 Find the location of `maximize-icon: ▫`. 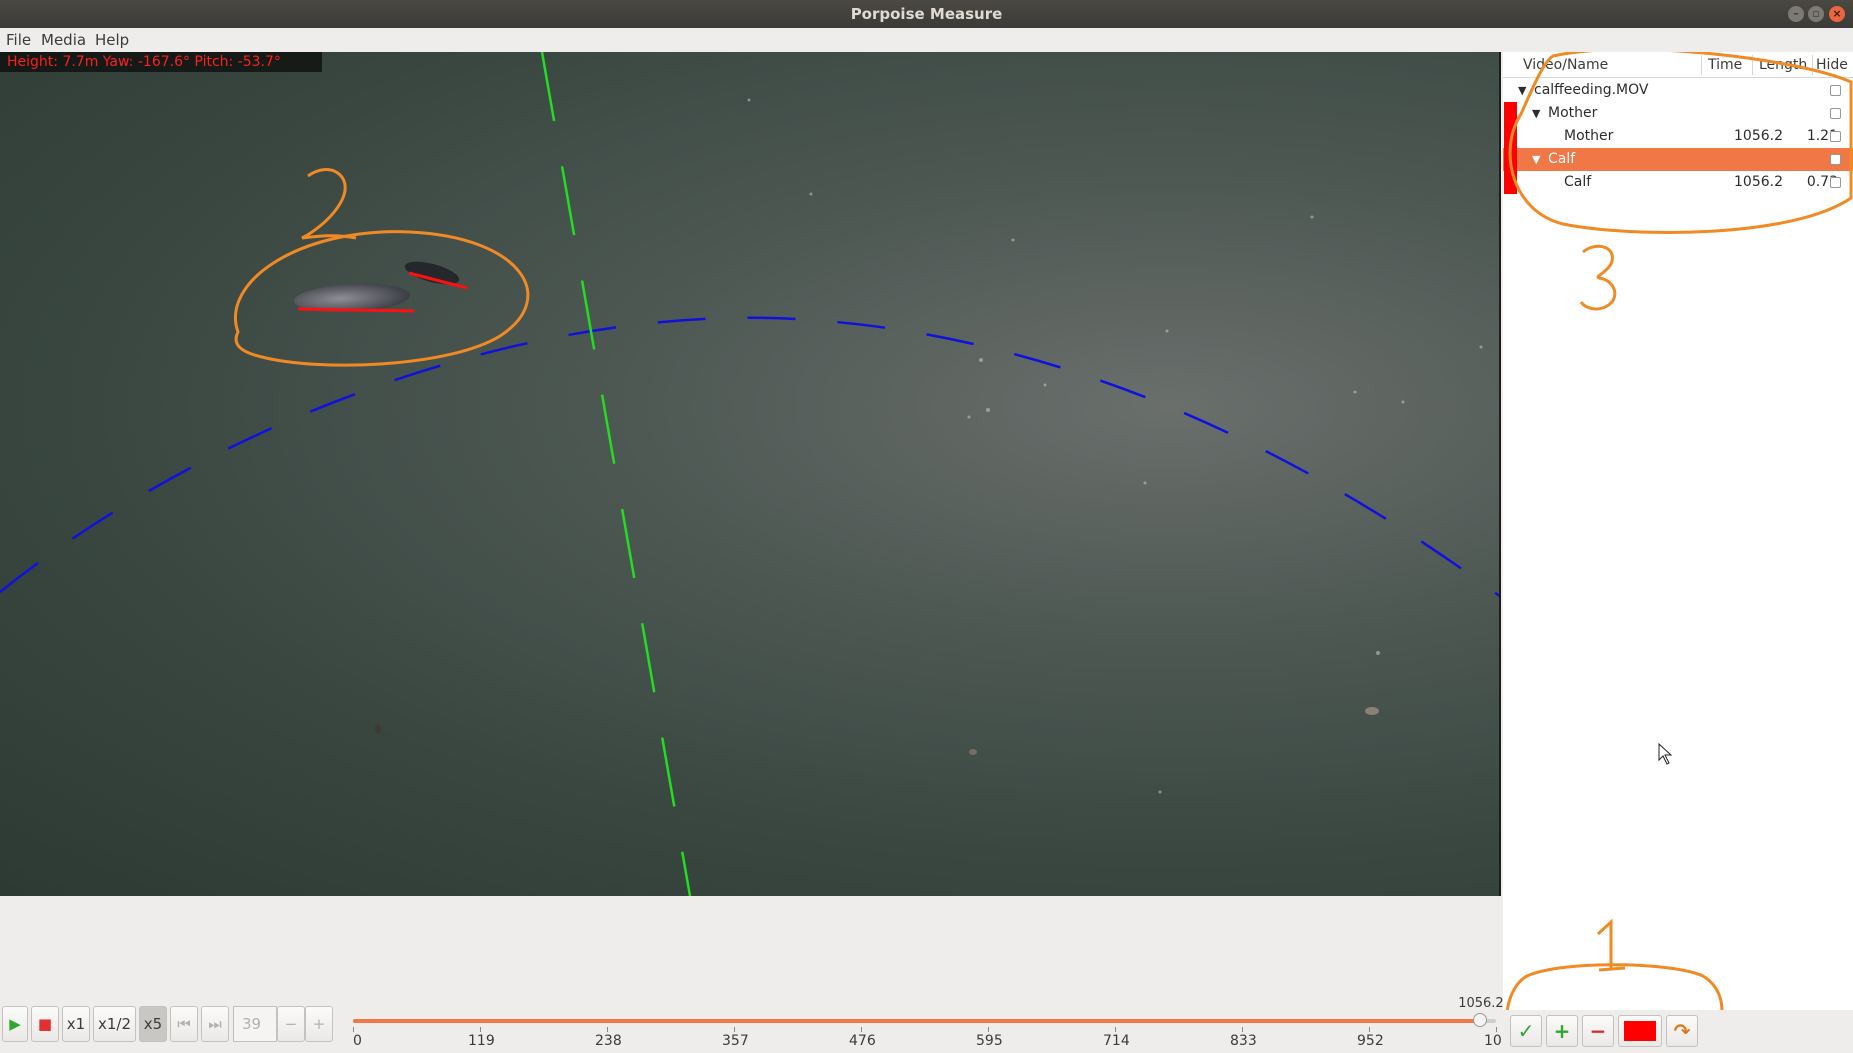

maximize-icon: ▫ is located at coordinates (1816, 14).